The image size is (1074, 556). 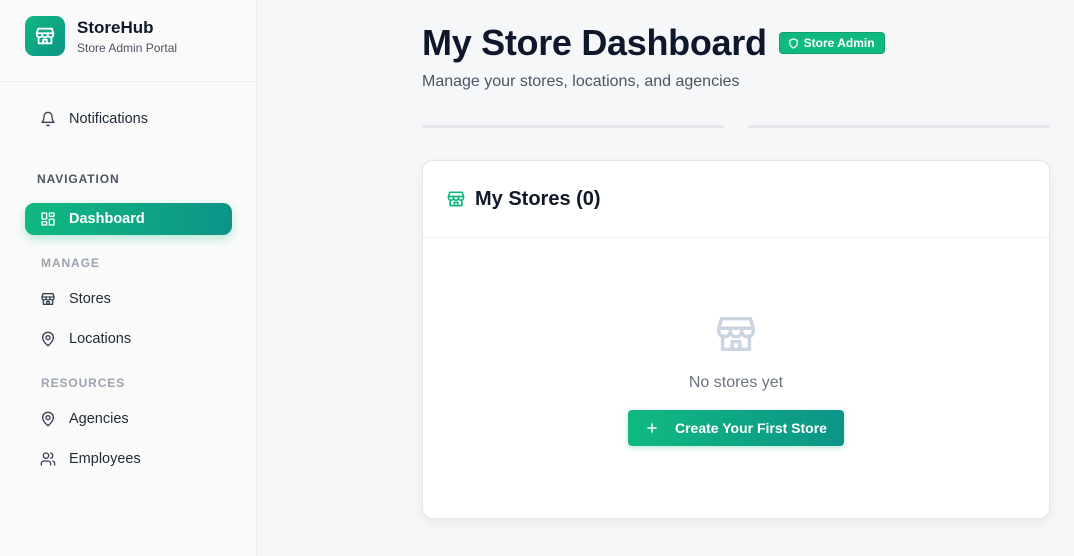 What do you see at coordinates (83, 383) in the screenshot?
I see `section-label-resources: RESOURCES` at bounding box center [83, 383].